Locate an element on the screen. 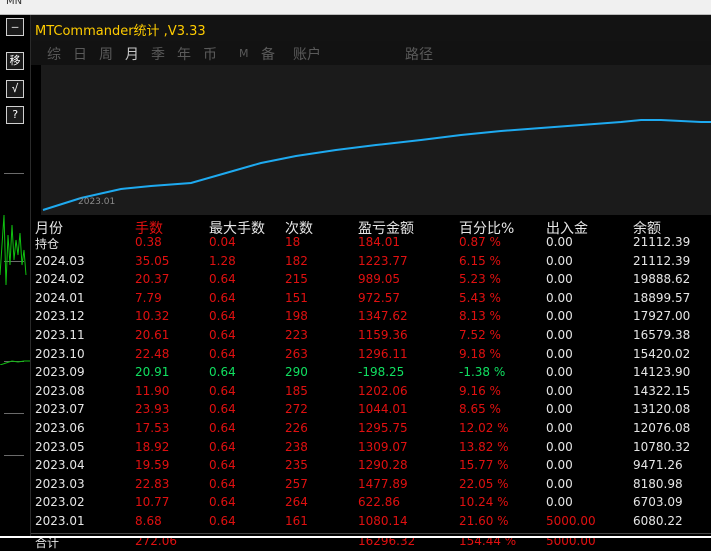  row-balance: 21112.39 is located at coordinates (662, 242).